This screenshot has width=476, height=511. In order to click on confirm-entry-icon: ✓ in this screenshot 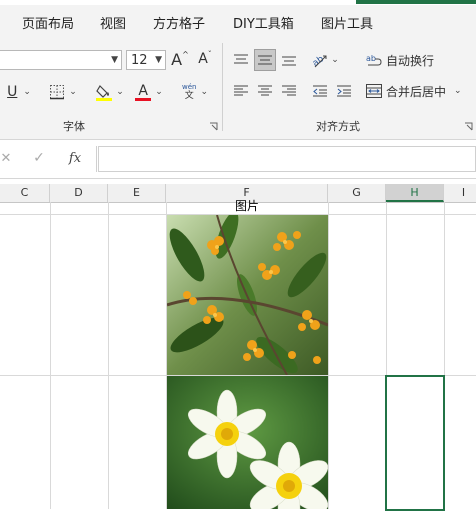, I will do `click(39, 158)`.